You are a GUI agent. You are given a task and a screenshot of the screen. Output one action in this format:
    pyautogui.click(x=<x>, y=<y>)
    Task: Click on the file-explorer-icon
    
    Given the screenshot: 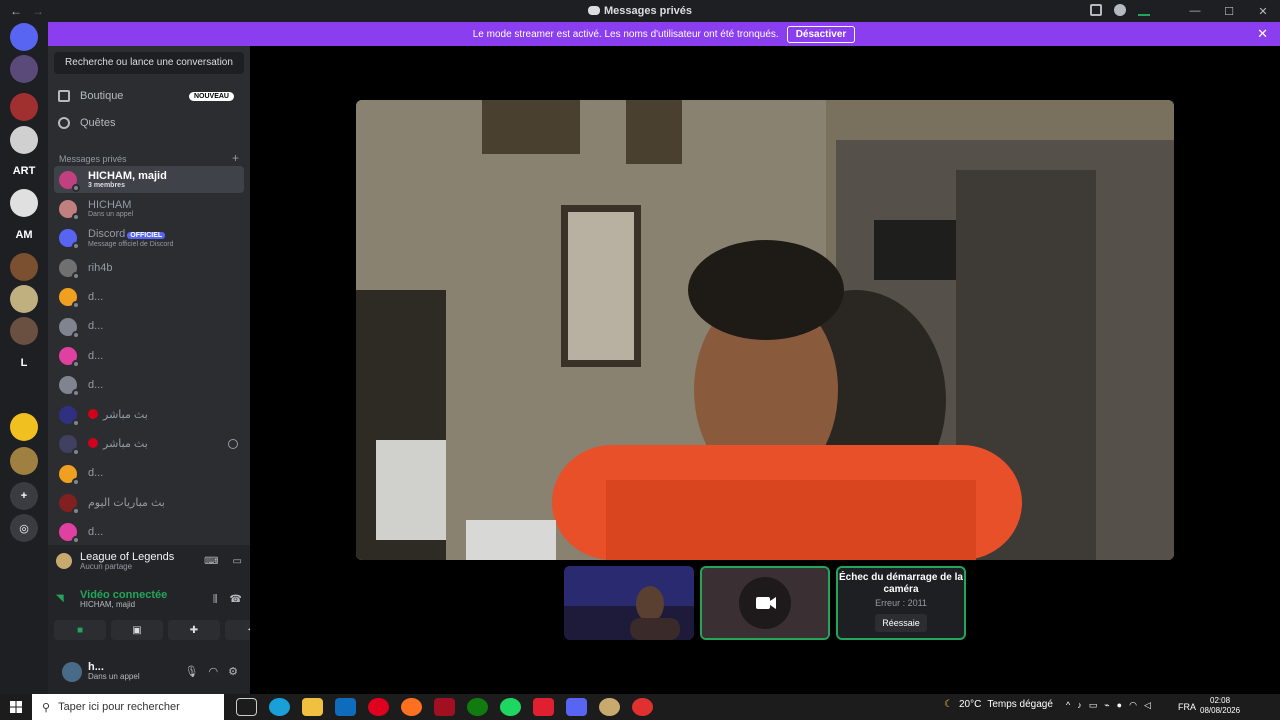 What is the action you would take?
    pyautogui.click(x=312, y=707)
    